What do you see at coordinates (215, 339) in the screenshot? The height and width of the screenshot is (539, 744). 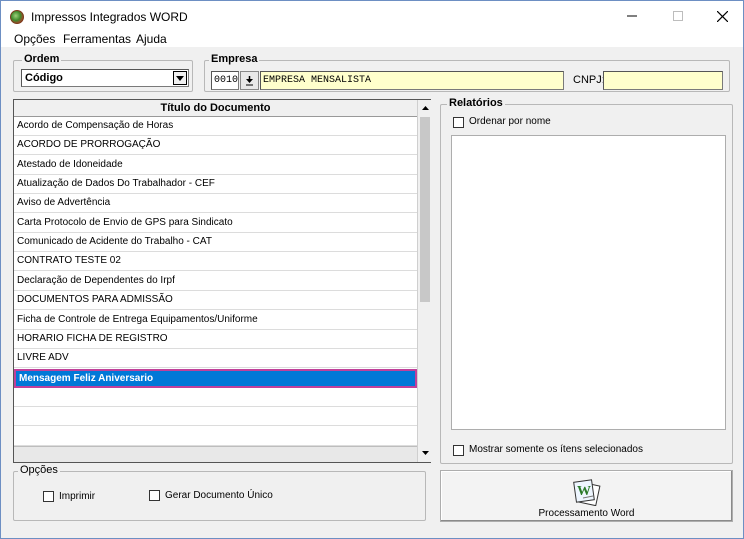 I see `table-row: HORARIO FICHA DE REGISTRO` at bounding box center [215, 339].